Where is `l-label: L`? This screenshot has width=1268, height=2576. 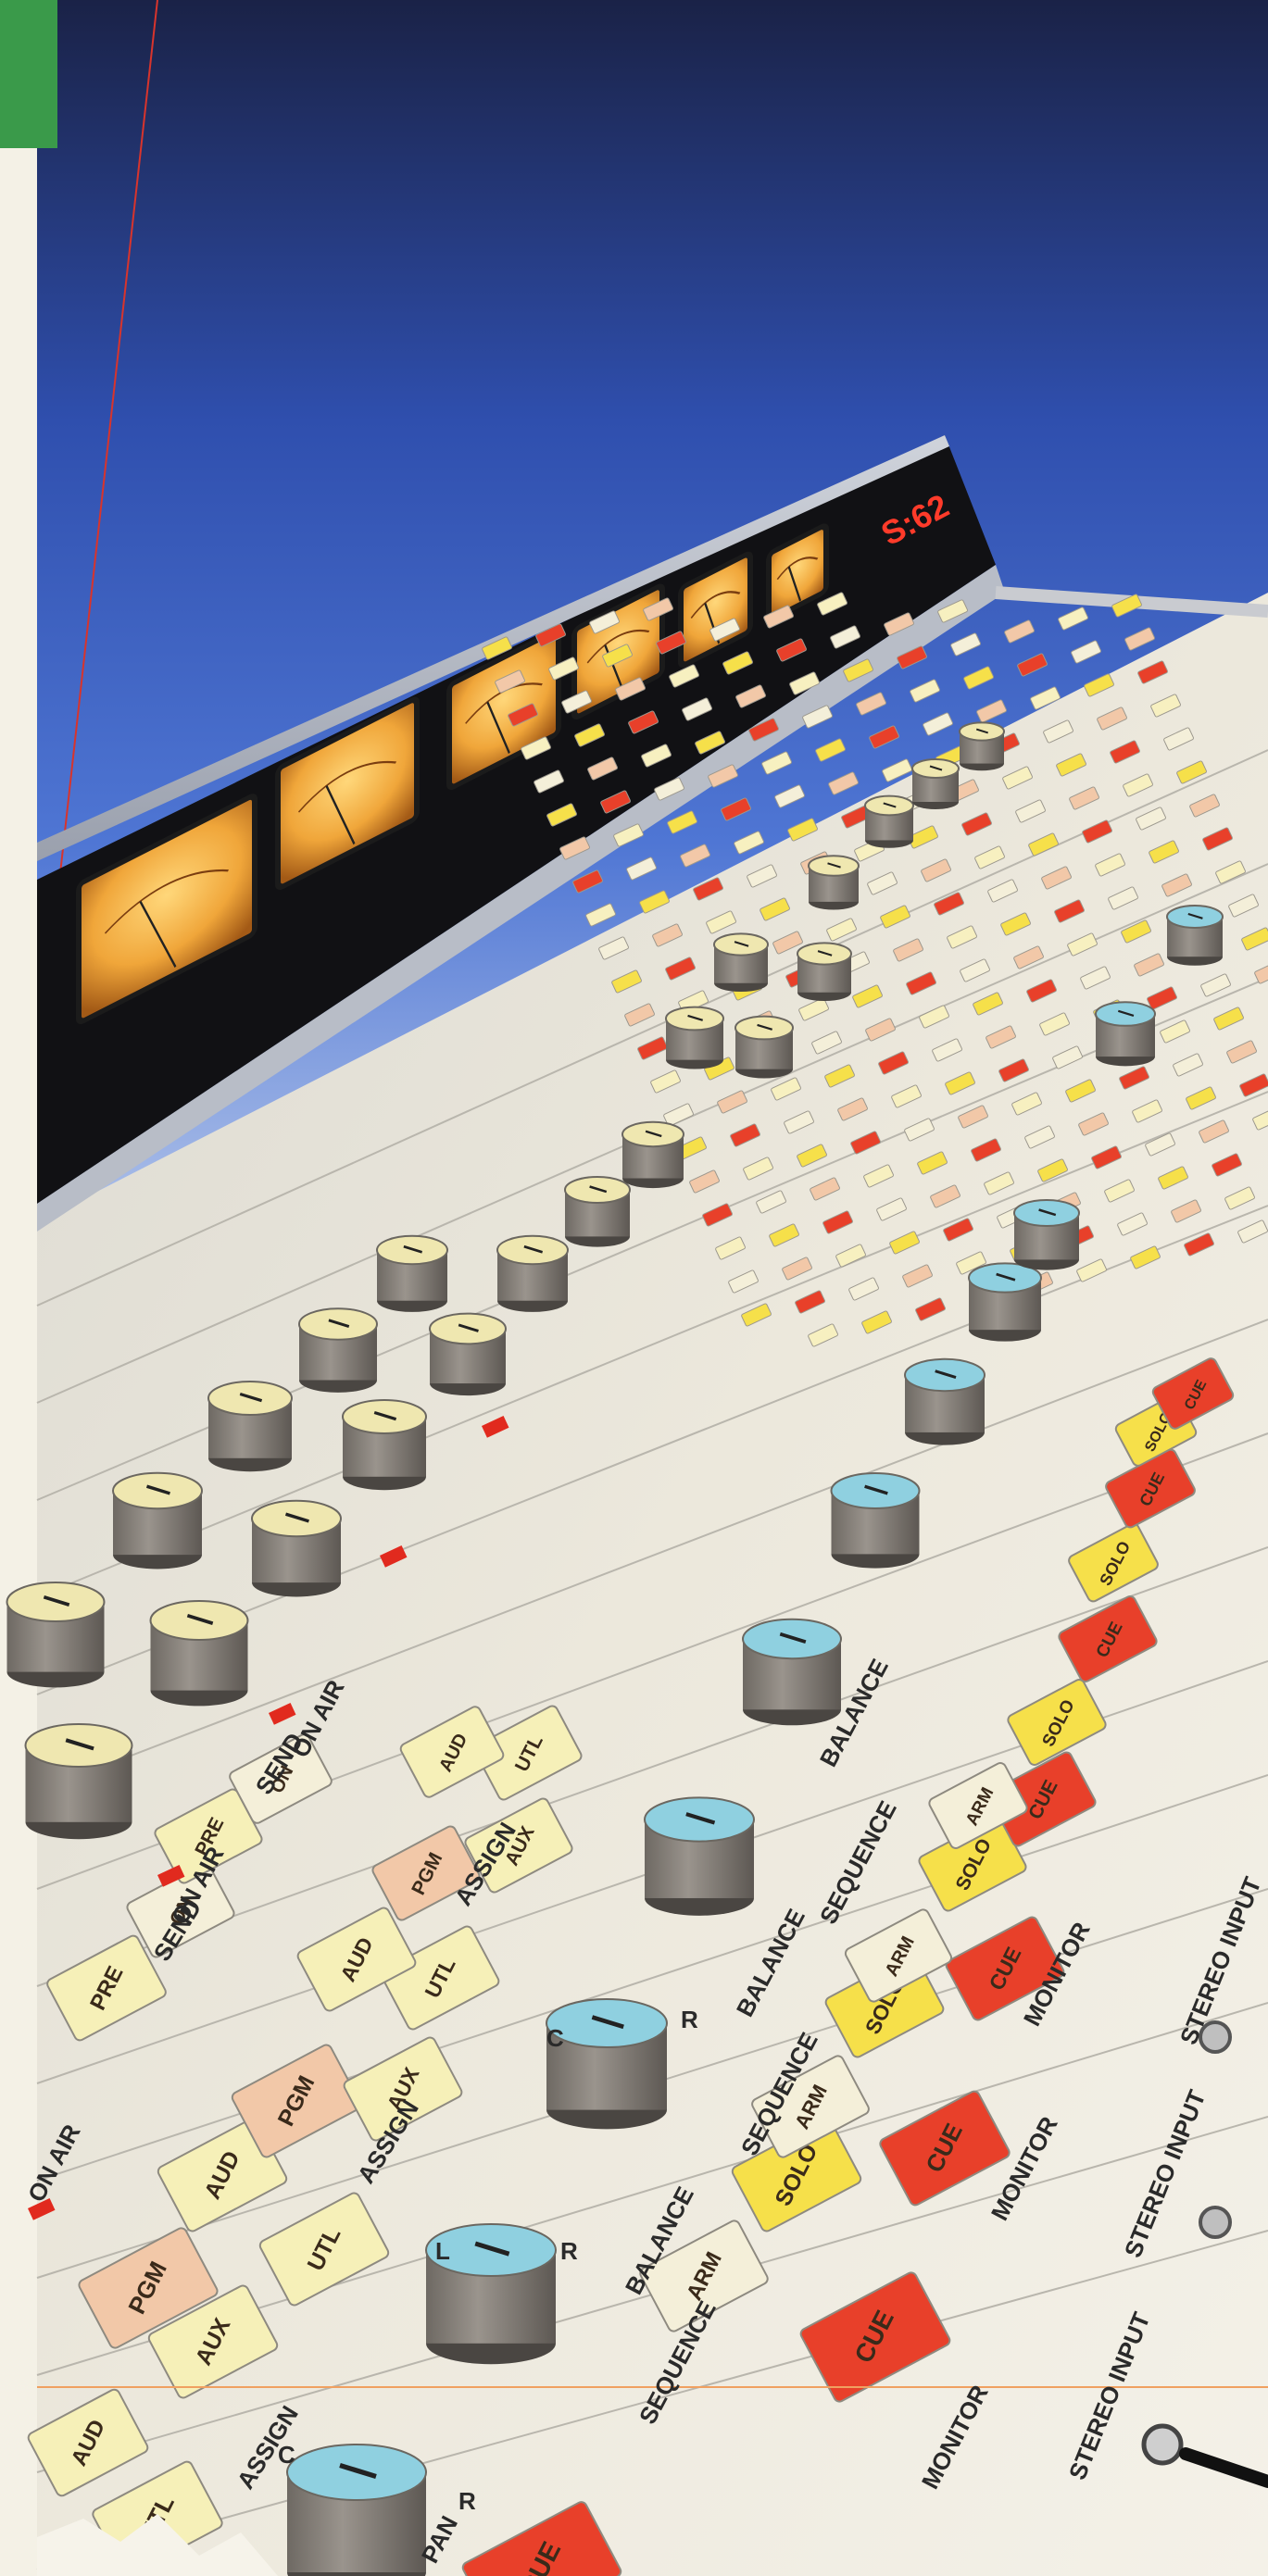 l-label: L is located at coordinates (442, 2251).